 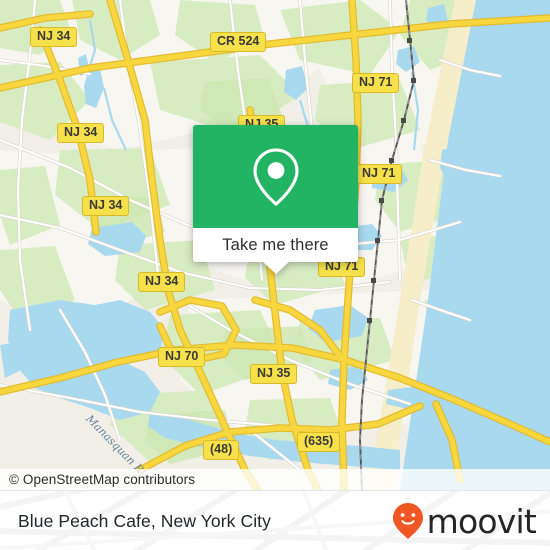 I want to click on road-shield: (635), so click(x=319, y=442).